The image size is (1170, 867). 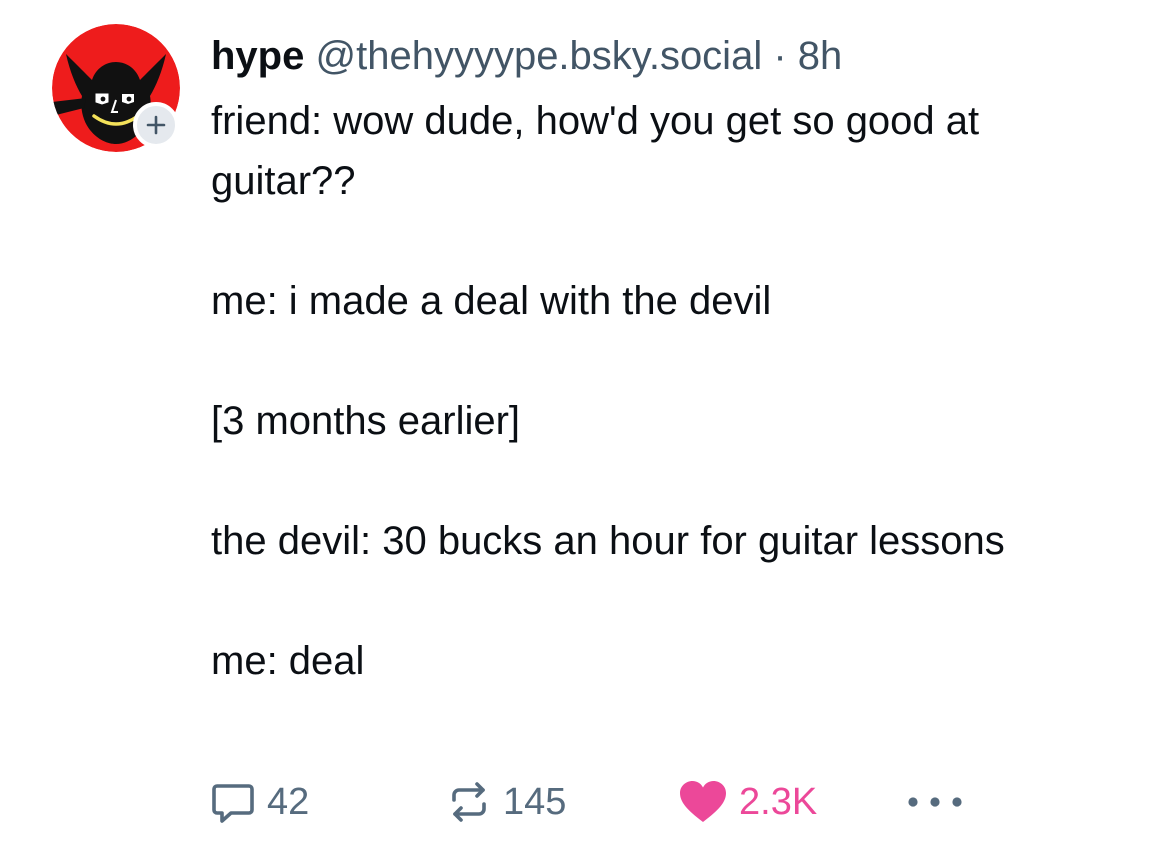 What do you see at coordinates (599, 802) in the screenshot?
I see `post-actions: 42 145 2.3K` at bounding box center [599, 802].